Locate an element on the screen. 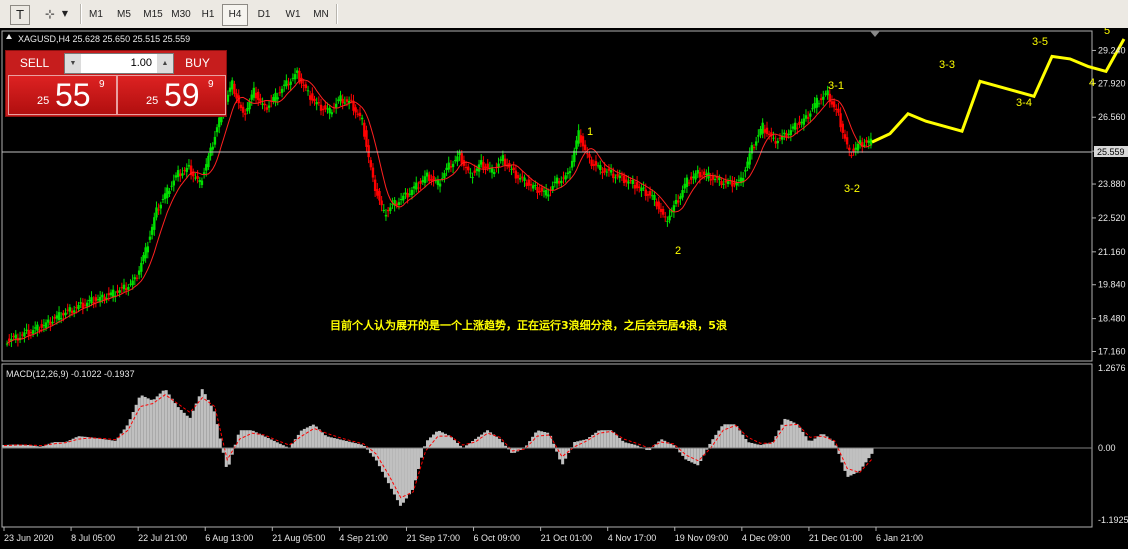  tf-m1: M1 is located at coordinates (96, 15).